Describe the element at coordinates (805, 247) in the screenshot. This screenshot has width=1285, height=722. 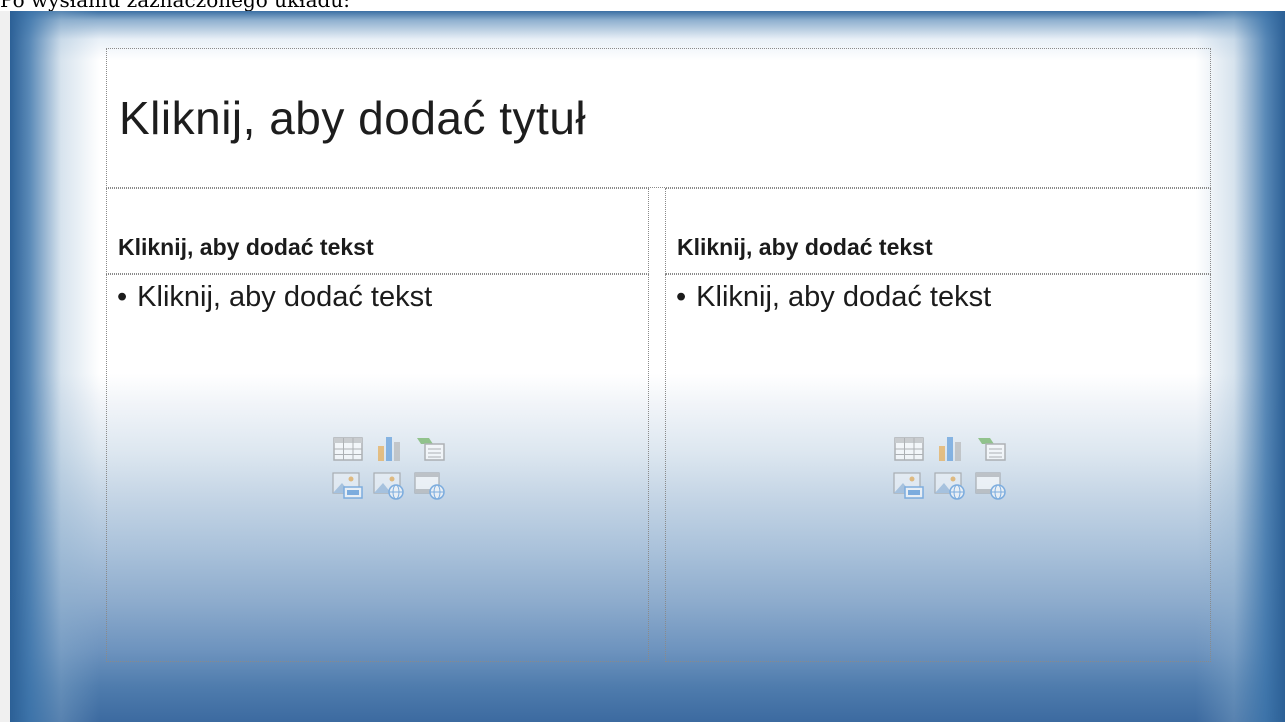
I see `right-heading-text: Kliknij, aby dodać tekst` at that location.